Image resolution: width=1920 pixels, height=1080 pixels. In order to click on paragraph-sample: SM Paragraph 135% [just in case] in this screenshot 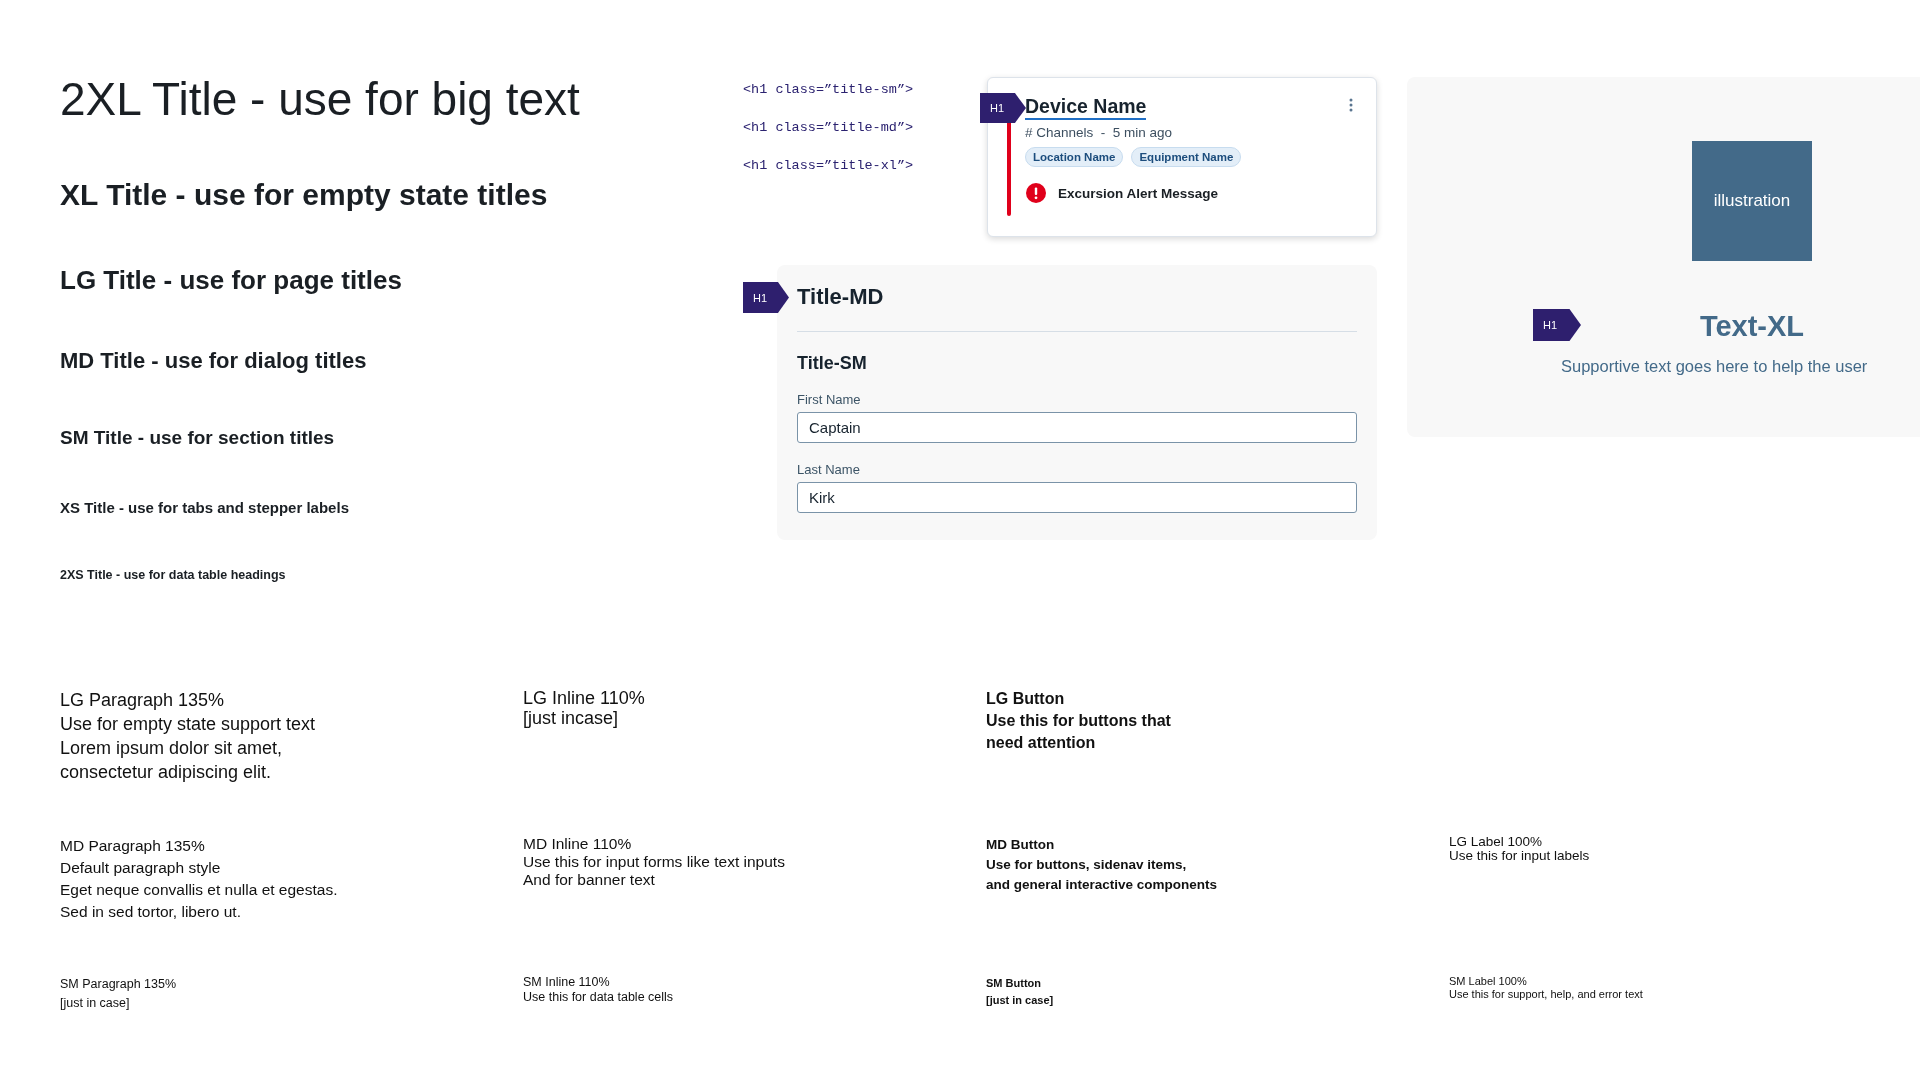, I will do `click(118, 994)`.